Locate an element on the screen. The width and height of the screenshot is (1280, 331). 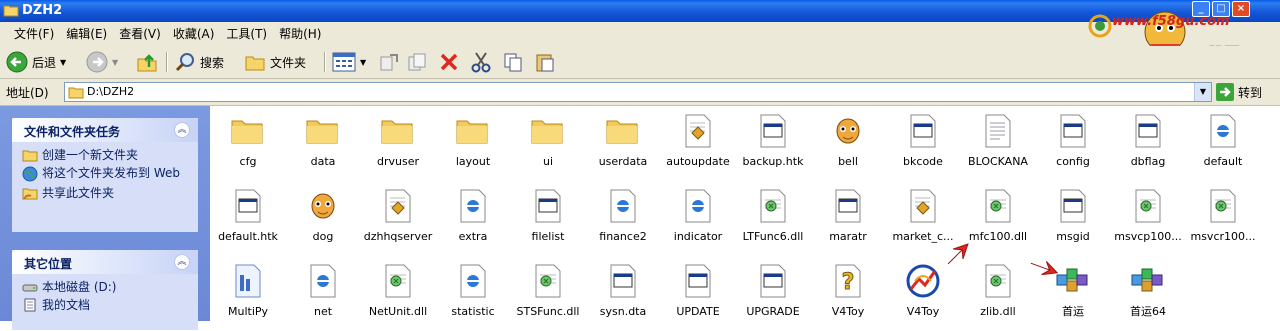
file-item: default is located at coordinates (1223, 146).